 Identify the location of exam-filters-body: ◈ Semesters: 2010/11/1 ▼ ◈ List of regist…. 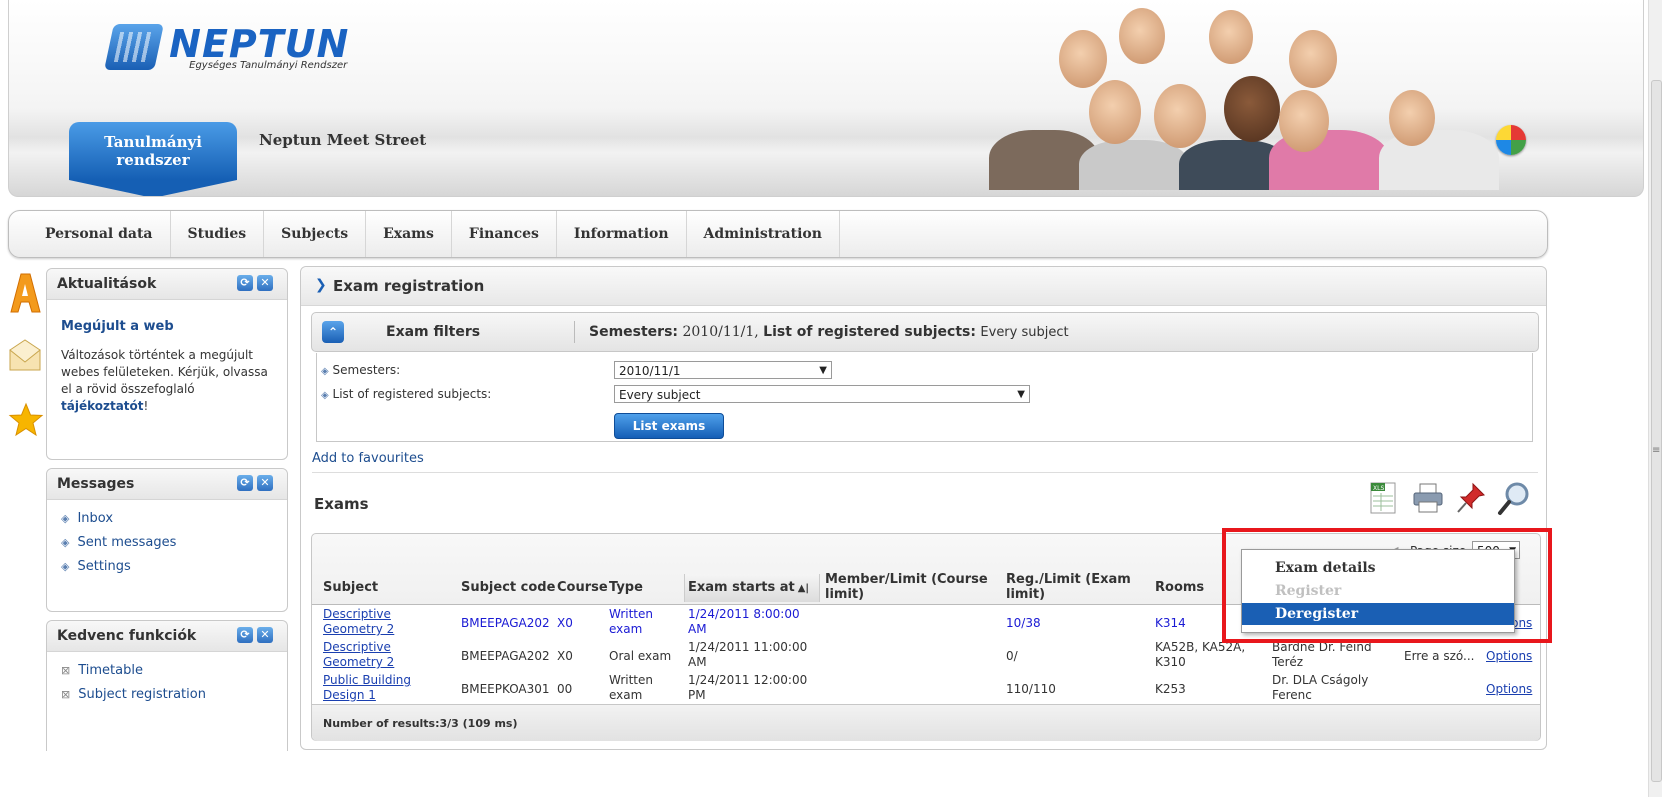
(924, 397).